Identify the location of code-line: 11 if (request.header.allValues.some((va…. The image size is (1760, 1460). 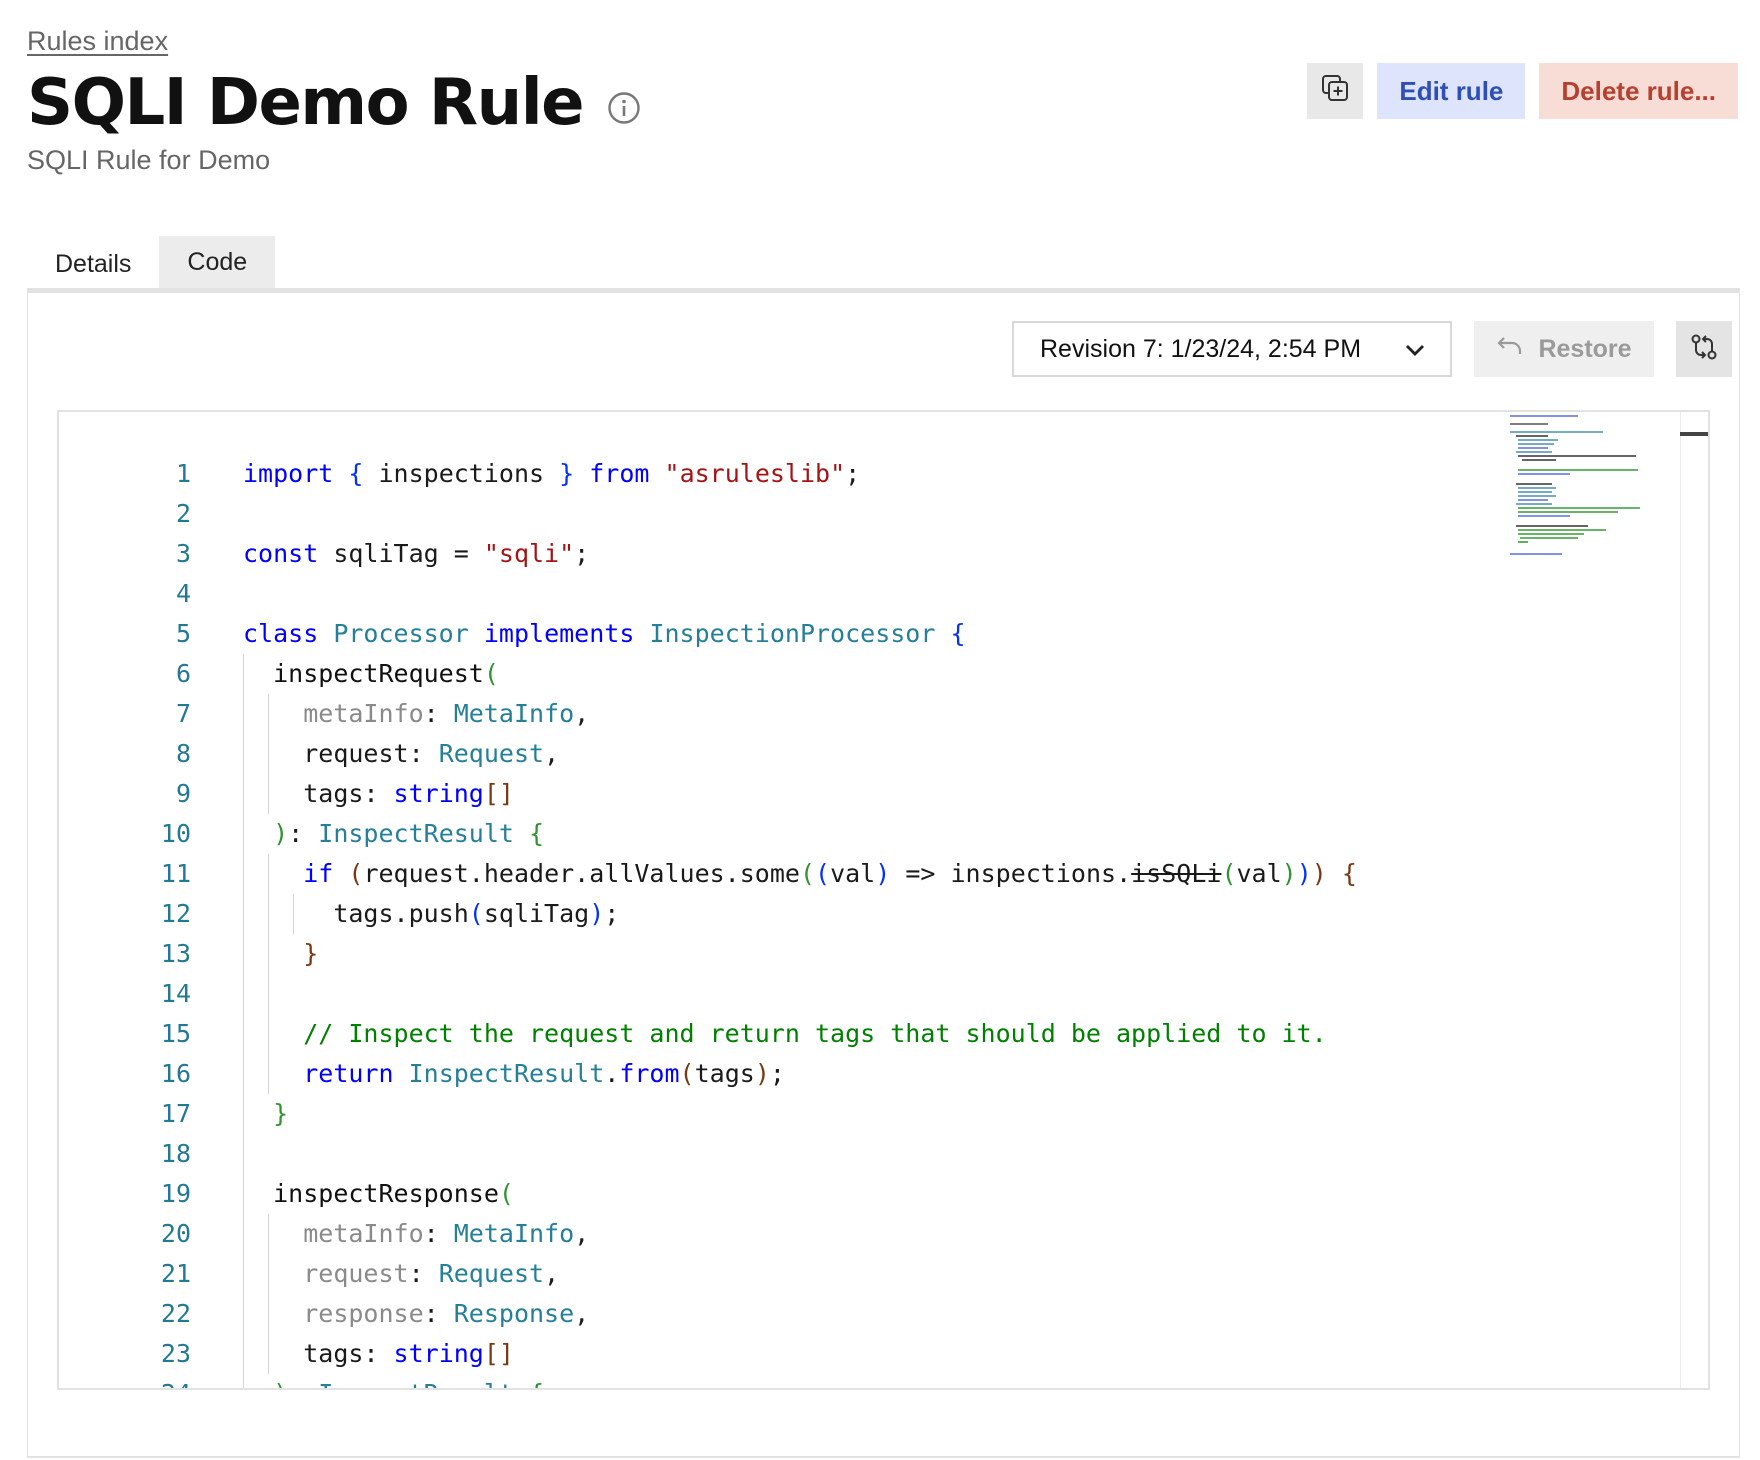
(708, 874).